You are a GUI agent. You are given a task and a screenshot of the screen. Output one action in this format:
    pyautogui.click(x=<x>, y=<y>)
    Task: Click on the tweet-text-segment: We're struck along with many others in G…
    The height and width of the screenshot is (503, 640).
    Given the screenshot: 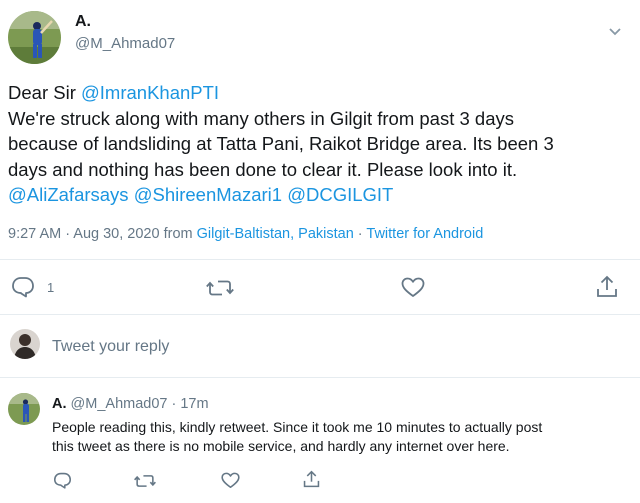 What is the action you would take?
    pyautogui.click(x=261, y=118)
    